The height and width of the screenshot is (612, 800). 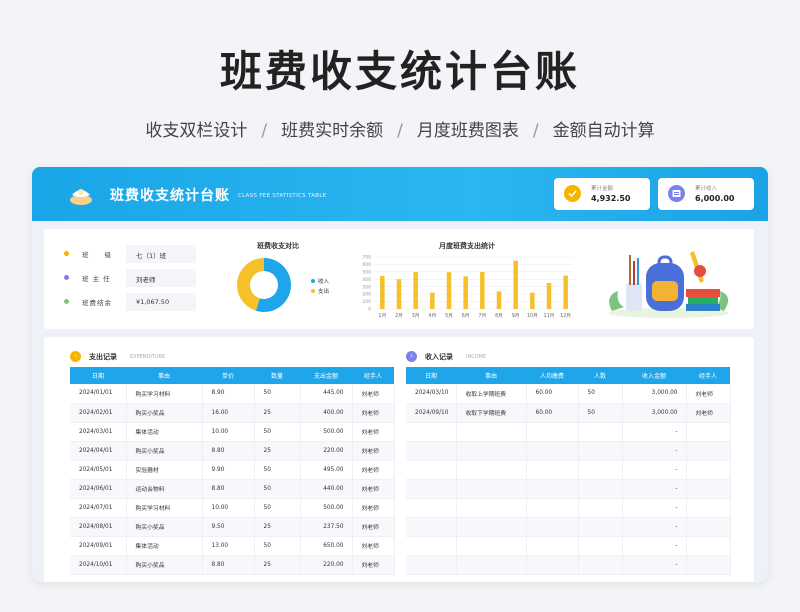 What do you see at coordinates (98, 489) in the screenshot?
I see `table-cell: 2024/06/01` at bounding box center [98, 489].